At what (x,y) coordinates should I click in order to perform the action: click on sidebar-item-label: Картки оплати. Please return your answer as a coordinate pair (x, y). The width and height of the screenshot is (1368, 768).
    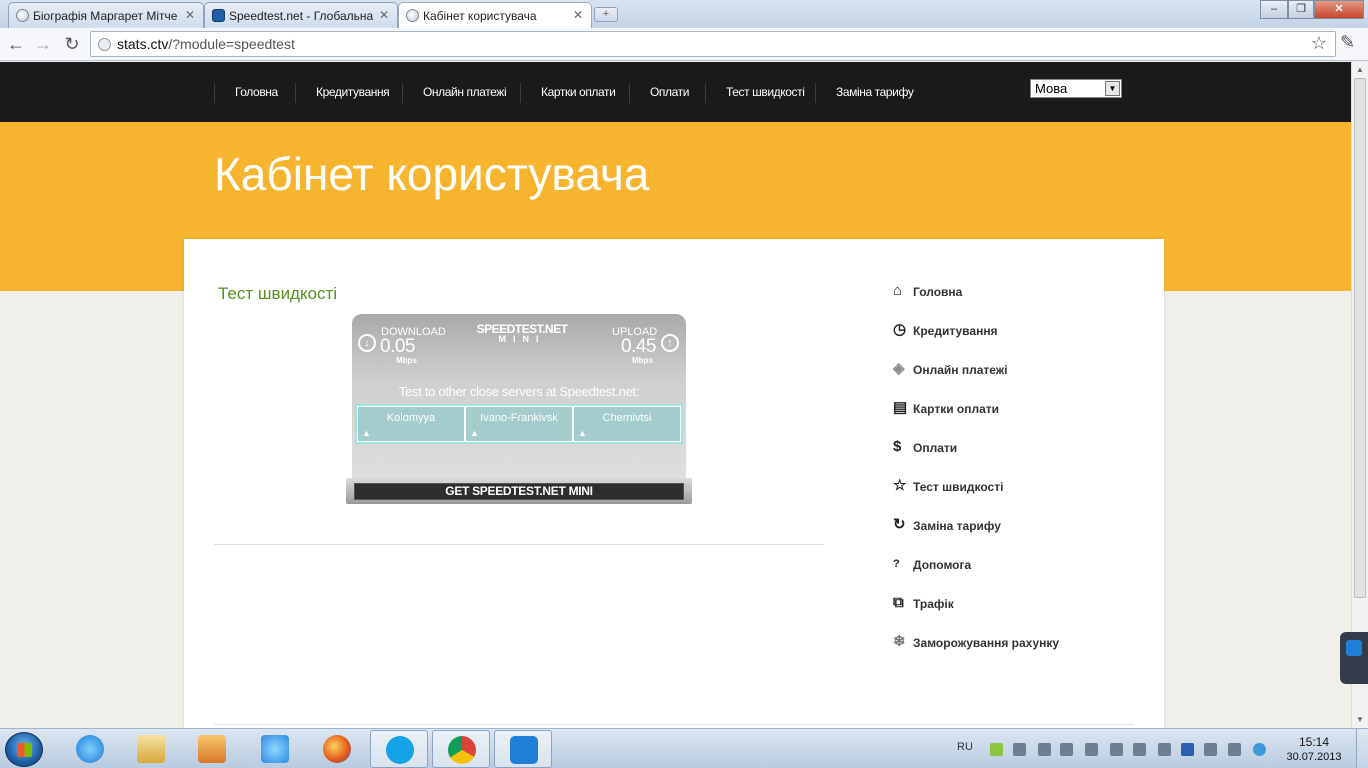
    Looking at the image, I should click on (956, 409).